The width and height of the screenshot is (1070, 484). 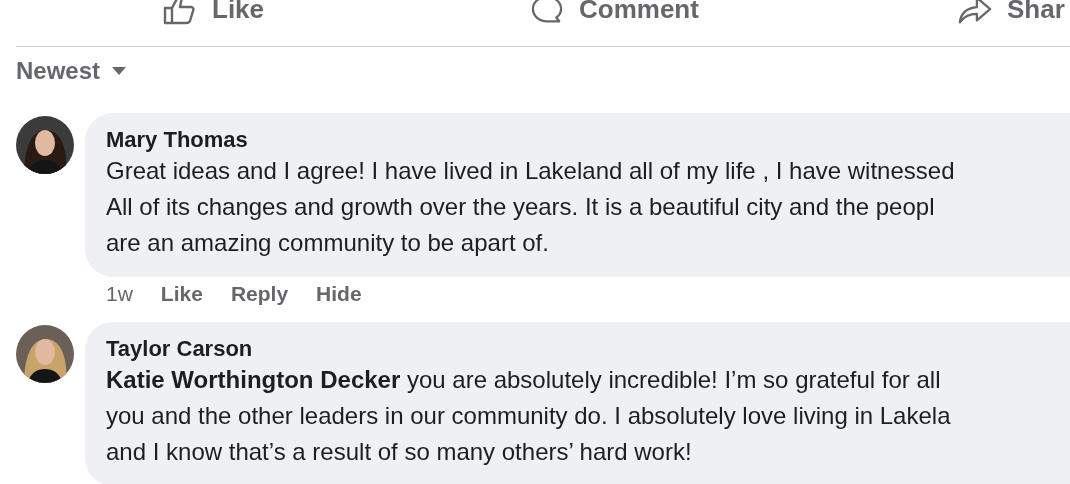 I want to click on comment-button: Comment, so click(x=614, y=12).